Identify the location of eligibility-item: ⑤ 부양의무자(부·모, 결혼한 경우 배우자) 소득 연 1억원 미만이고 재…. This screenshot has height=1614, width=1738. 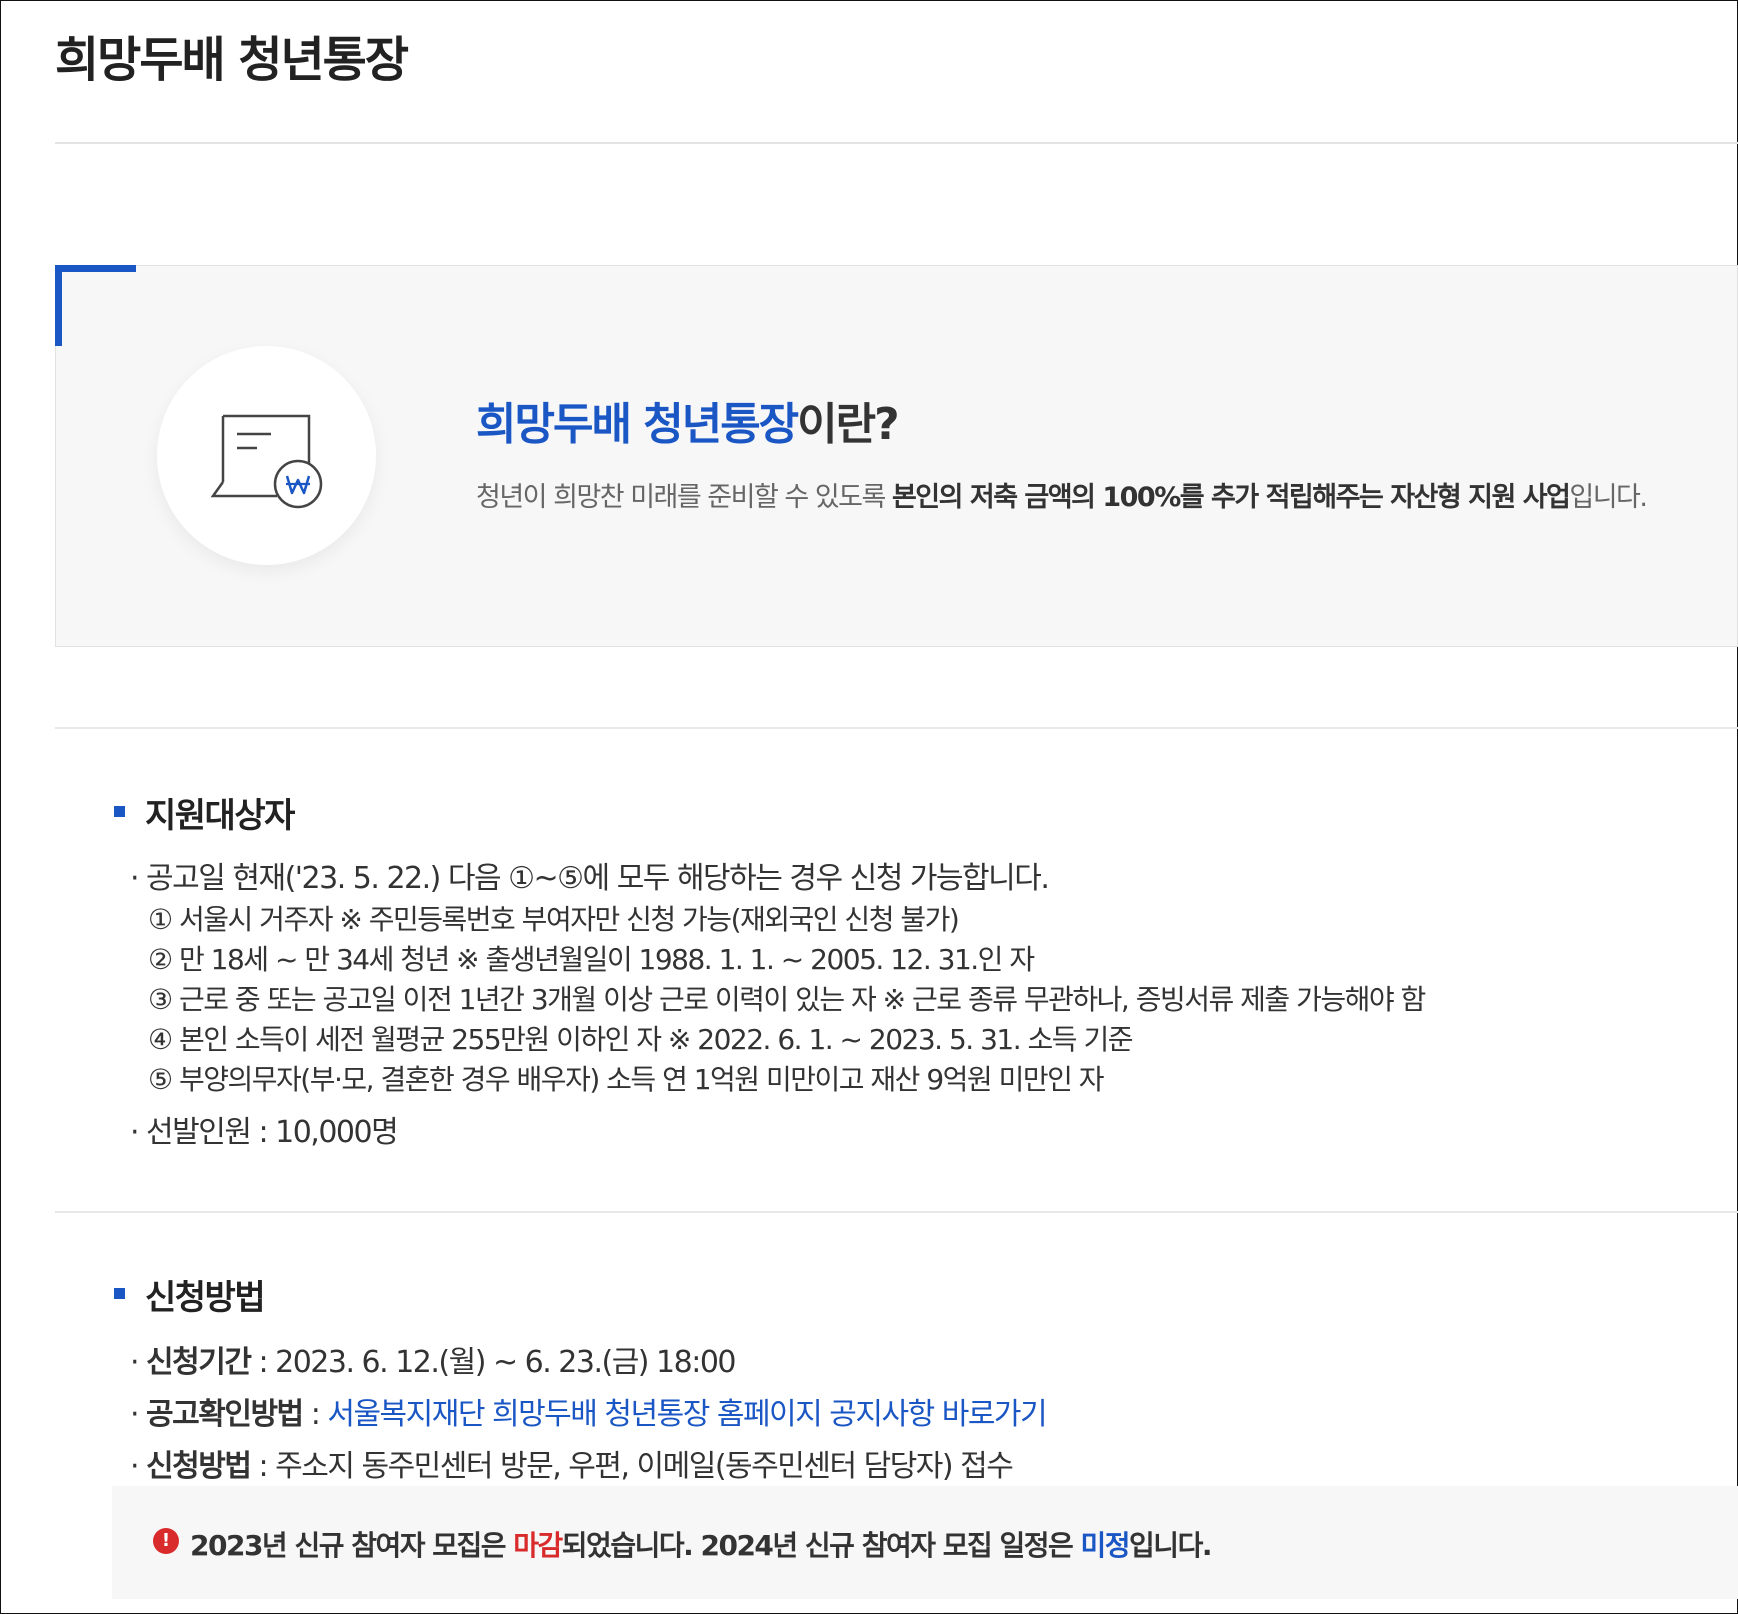
(626, 1079).